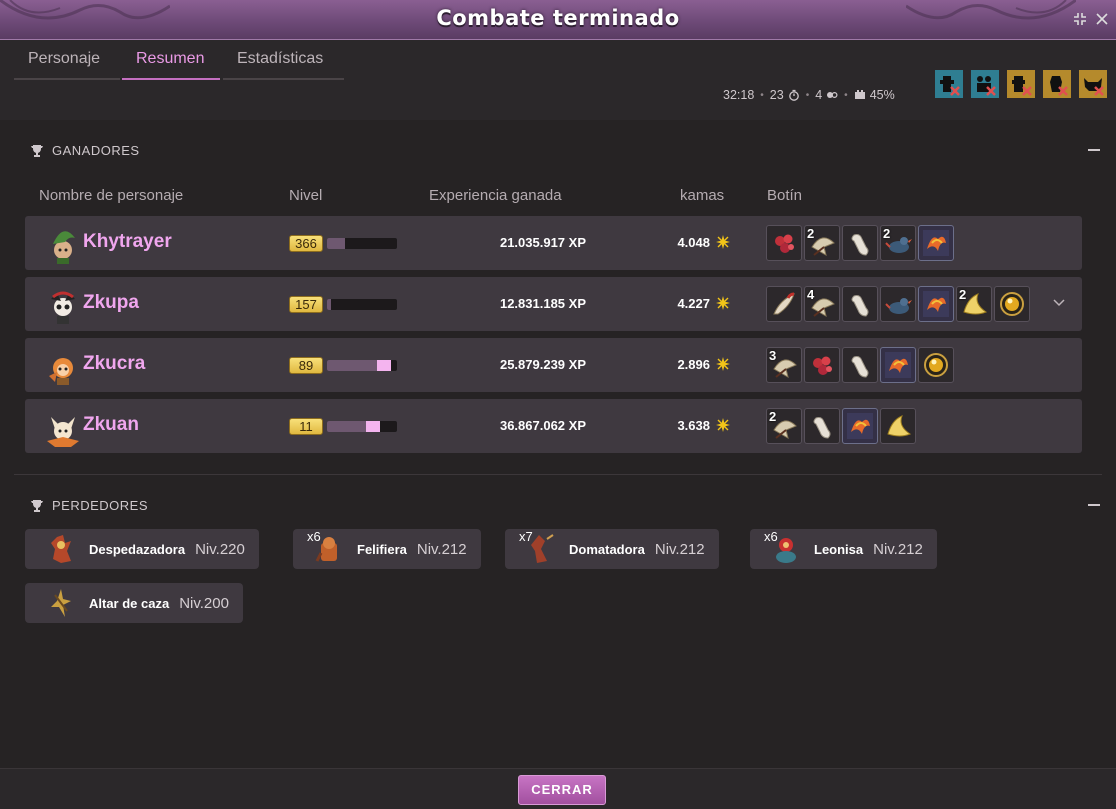 This screenshot has width=1116, height=809. Describe the element at coordinates (111, 195) in the screenshot. I see `column-name: Nombre de personaje` at that location.